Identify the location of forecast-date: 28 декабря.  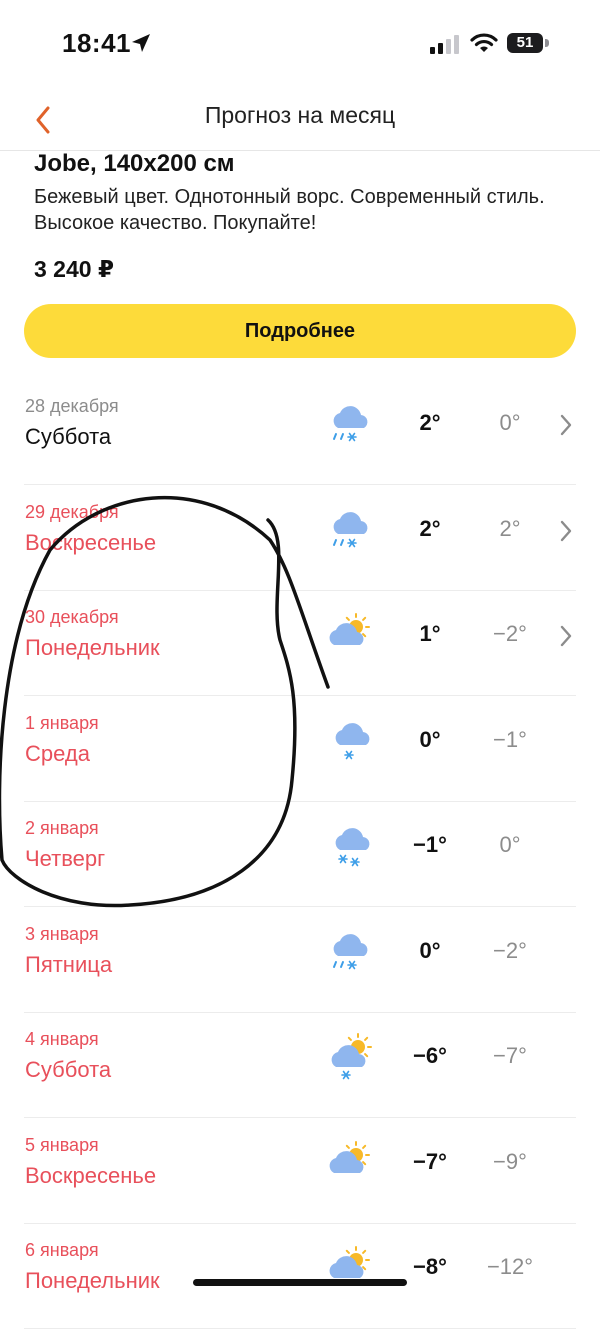
(72, 406).